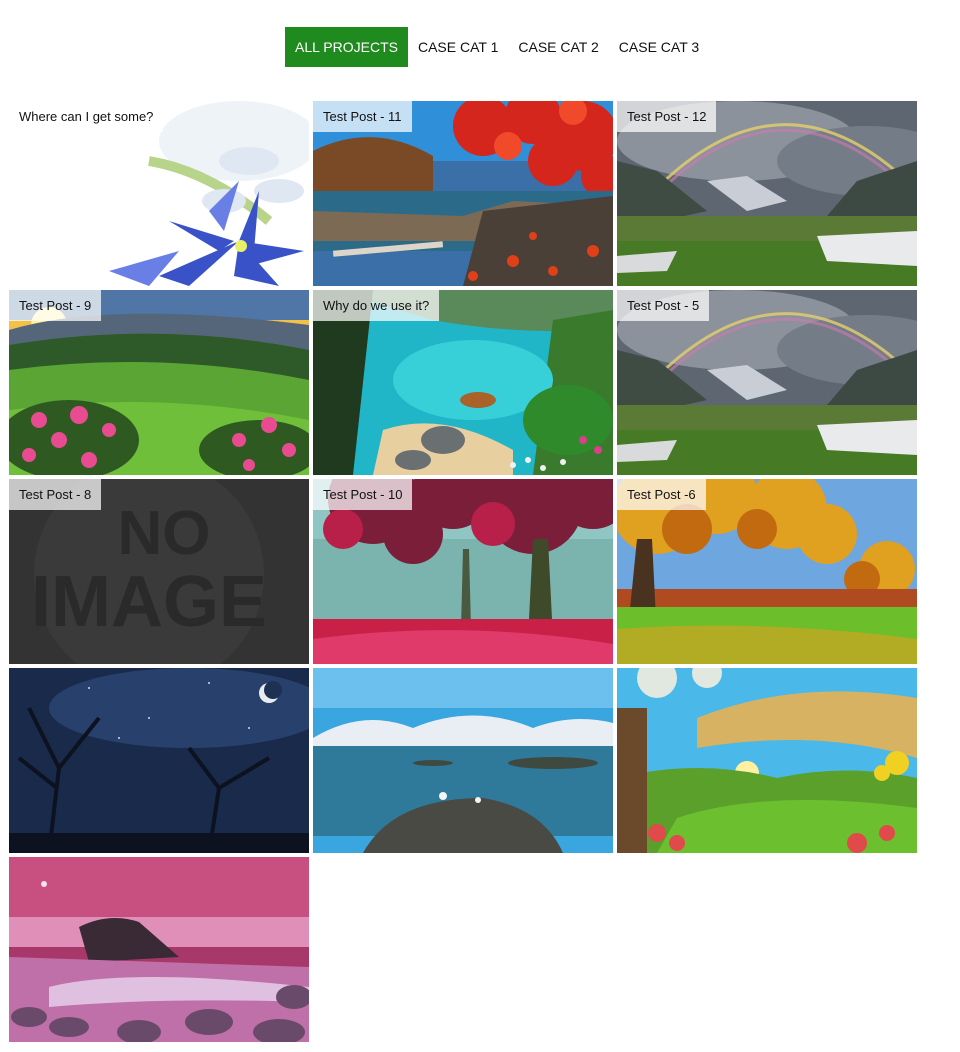 This screenshot has width=960, height=1052. Describe the element at coordinates (164, 533) in the screenshot. I see `no-image-text-1: NO` at that location.